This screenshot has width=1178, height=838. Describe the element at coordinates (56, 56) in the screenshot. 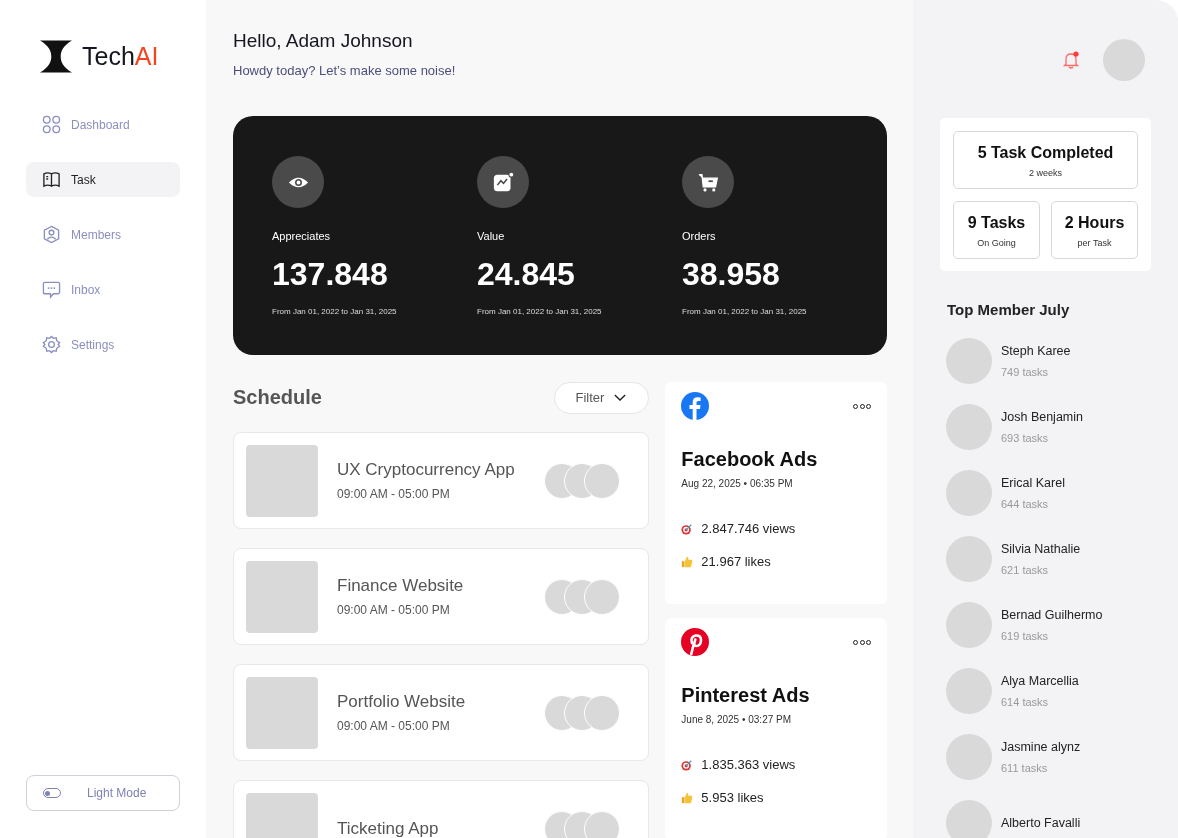

I see `logo-icon` at that location.